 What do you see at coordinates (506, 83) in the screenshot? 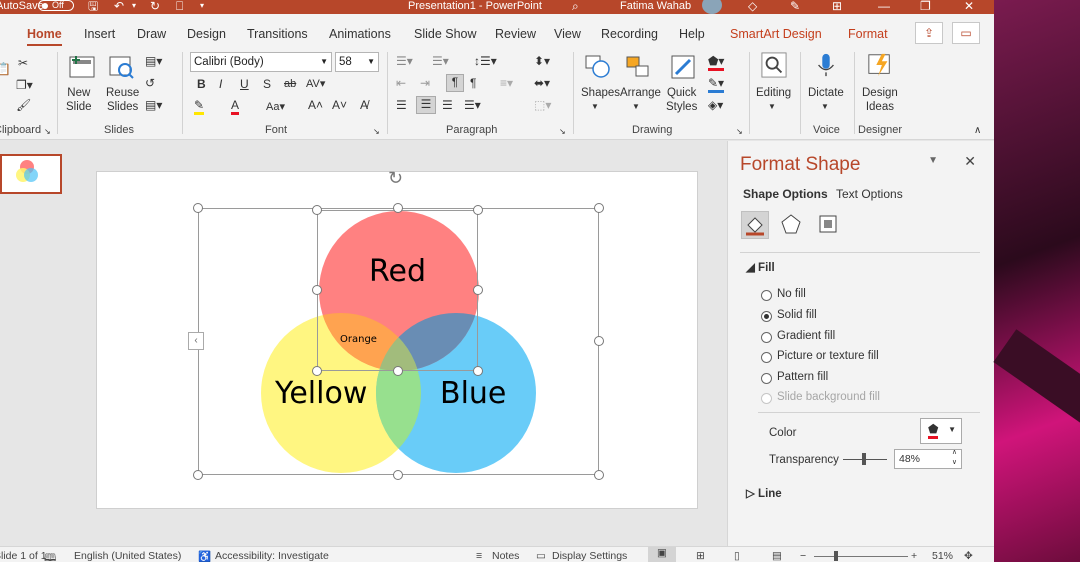
I see `columns-icon: ≡▾` at bounding box center [506, 83].